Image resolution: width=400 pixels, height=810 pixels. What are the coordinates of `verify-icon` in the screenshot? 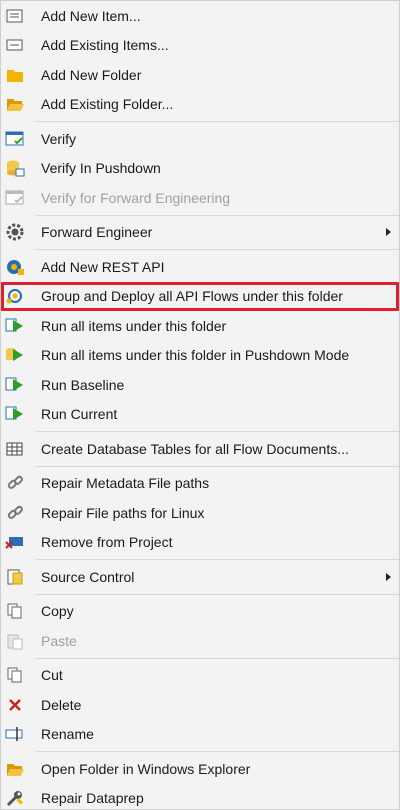 It's located at (15, 139).